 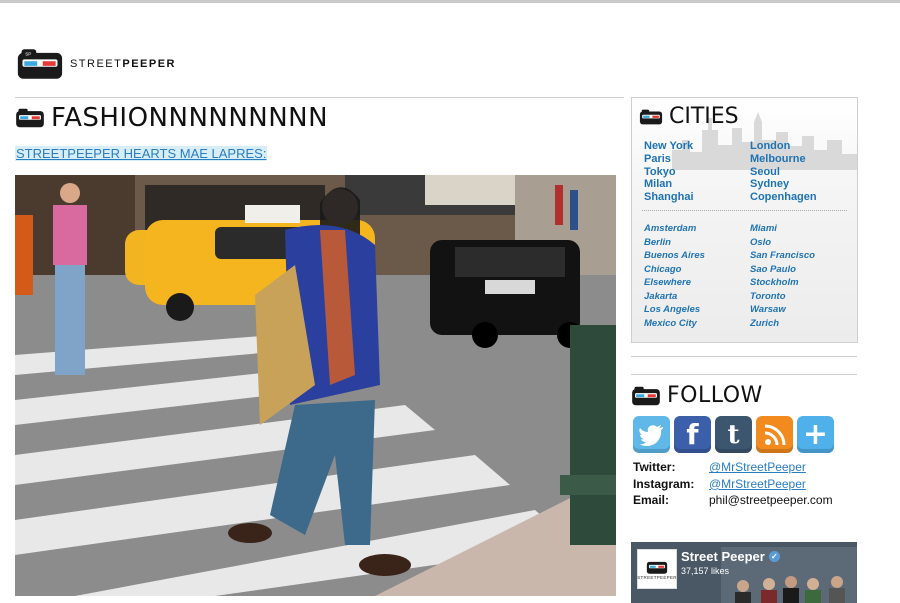 I want to click on site-logo: SP STREETPEEPER, so click(x=96, y=64).